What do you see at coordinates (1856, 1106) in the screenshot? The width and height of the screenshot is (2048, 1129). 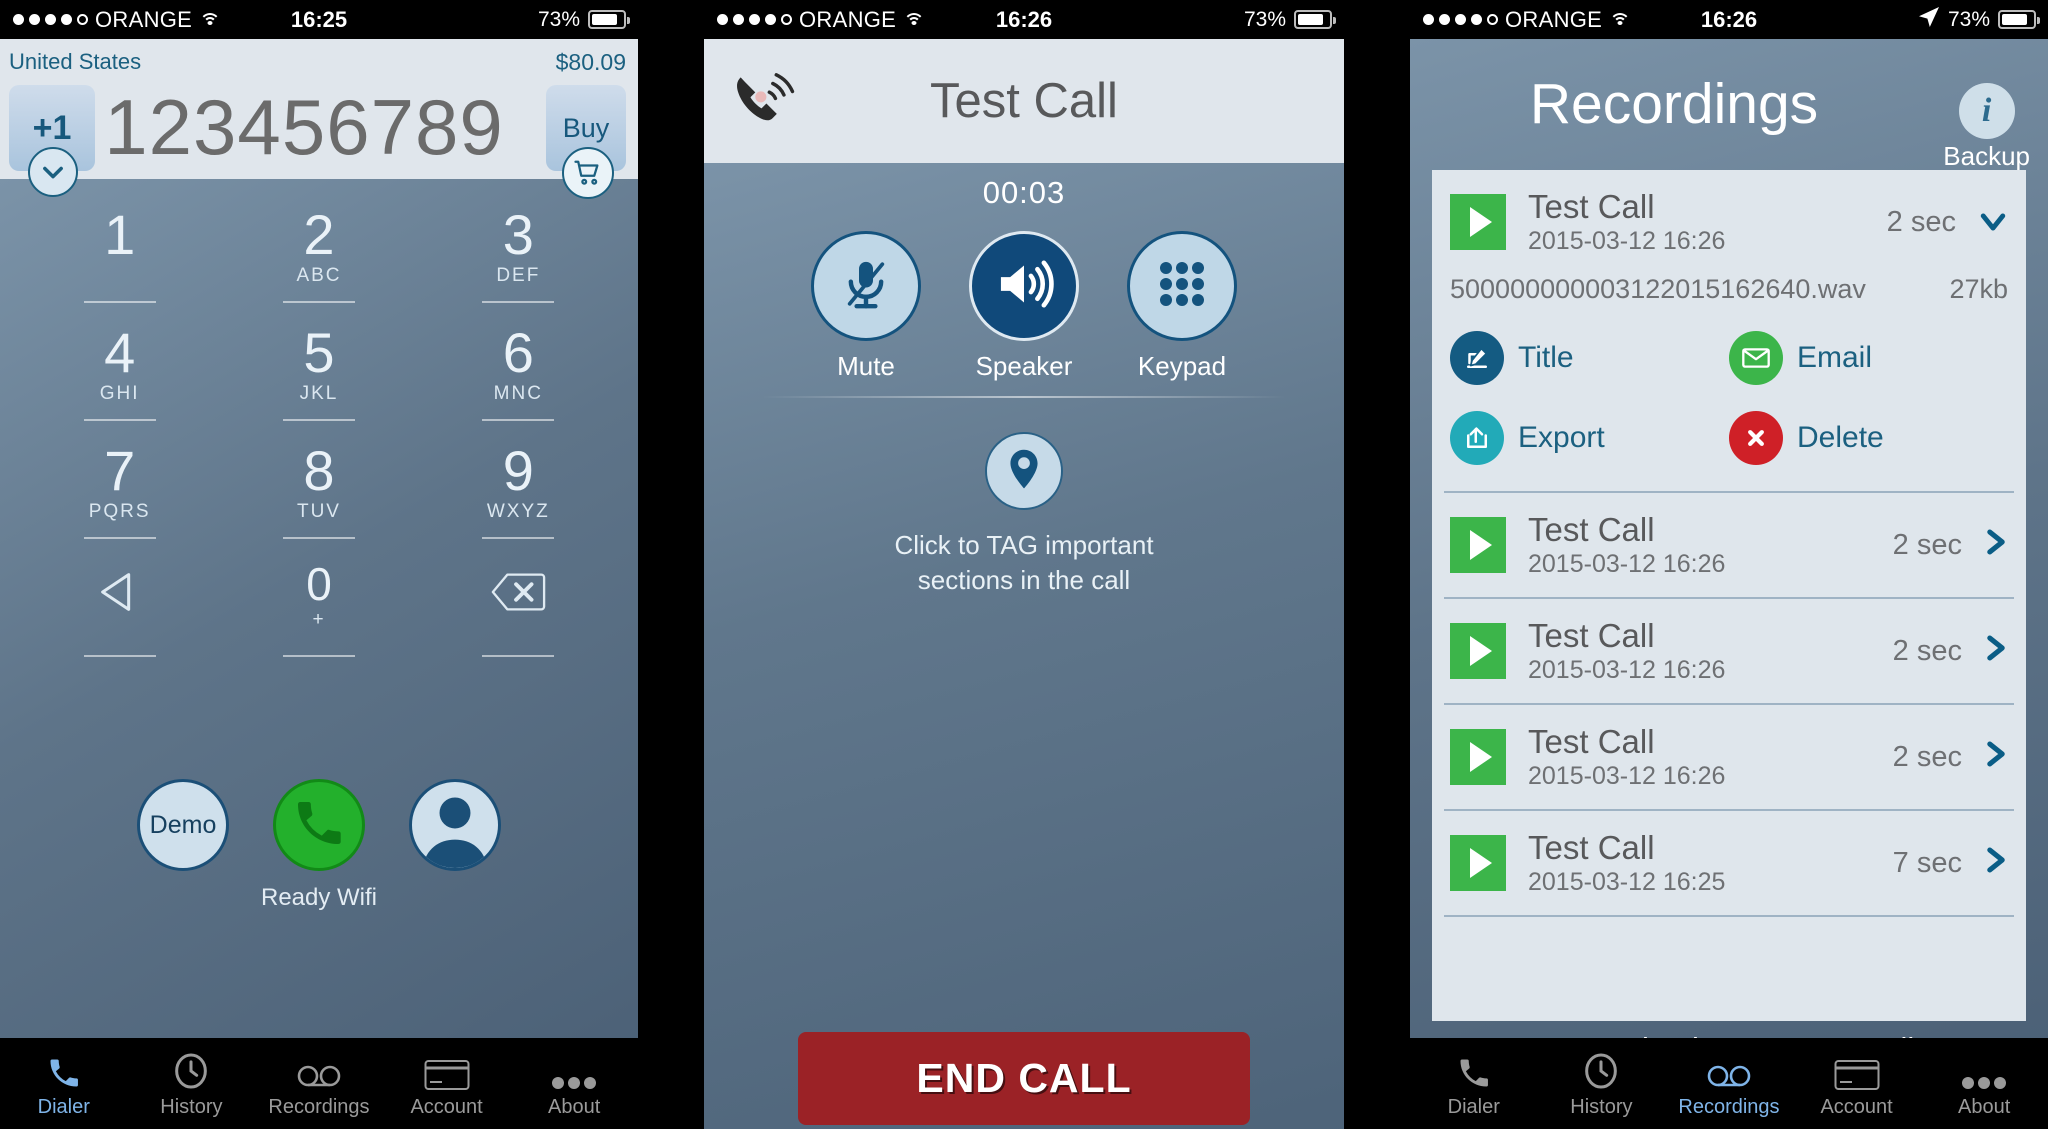 I see `tab-label: Account` at bounding box center [1856, 1106].